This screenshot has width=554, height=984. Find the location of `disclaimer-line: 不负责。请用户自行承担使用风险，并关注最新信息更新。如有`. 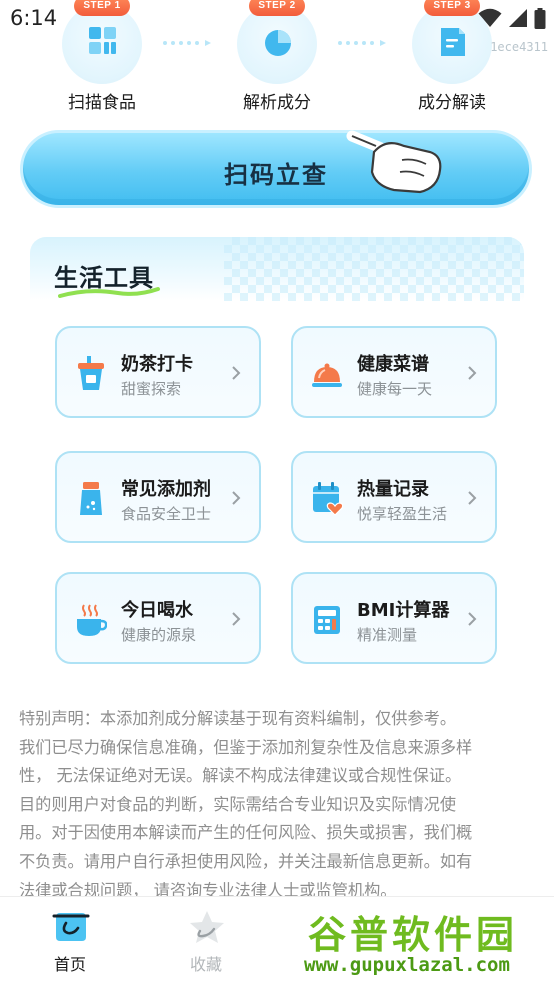

disclaimer-line: 不负责。请用户自行承担使用风险，并关注最新信息更新。如有 is located at coordinates (246, 861).